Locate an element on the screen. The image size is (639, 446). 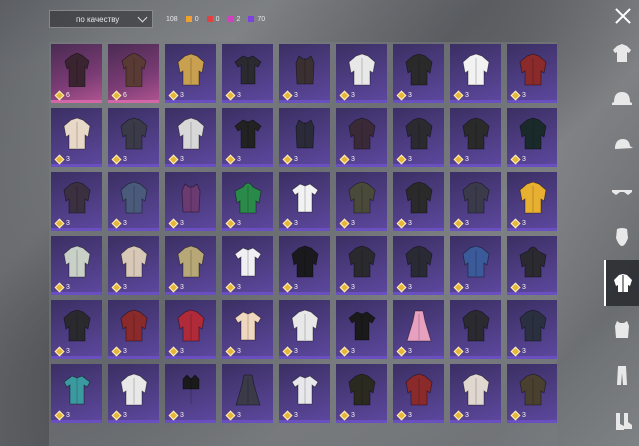
sort-dropdown: по качеству is located at coordinates (101, 19).